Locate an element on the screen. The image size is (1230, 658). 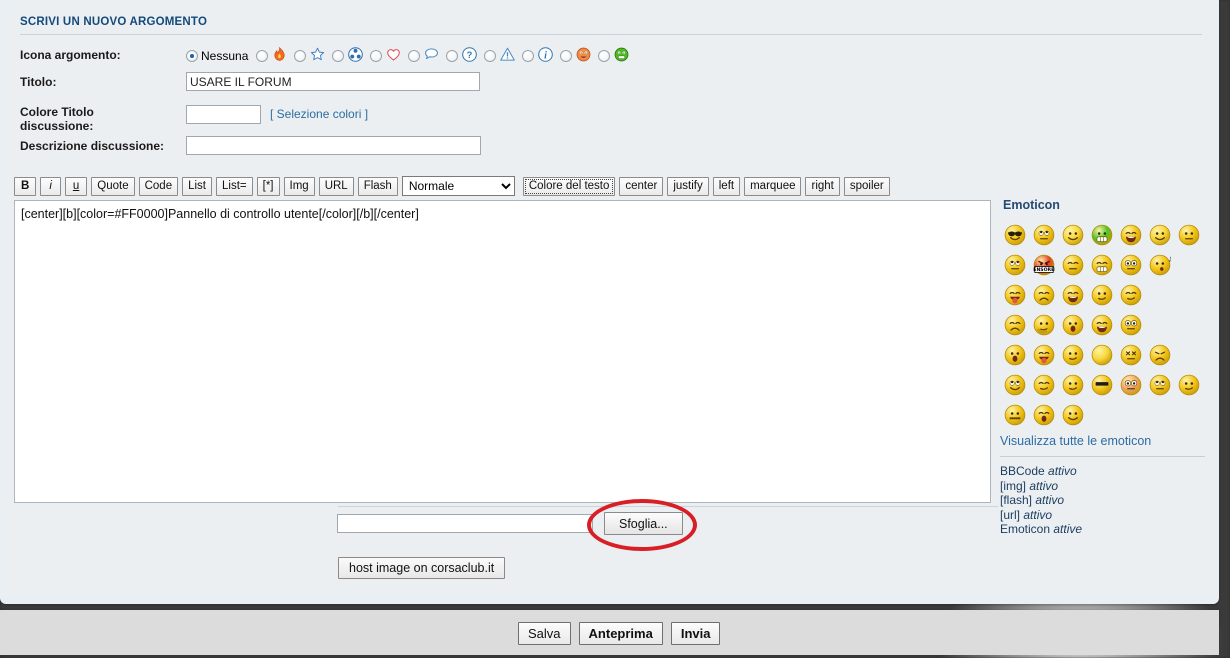
emoticon-shocked-icon is located at coordinates (1072, 325).